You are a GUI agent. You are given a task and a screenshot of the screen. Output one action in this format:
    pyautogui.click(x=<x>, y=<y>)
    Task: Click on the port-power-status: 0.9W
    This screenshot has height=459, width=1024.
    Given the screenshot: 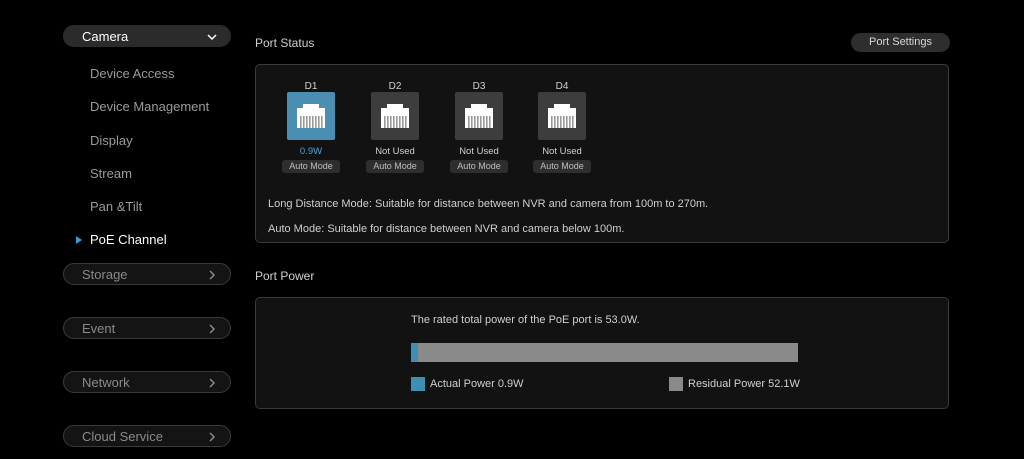 What is the action you would take?
    pyautogui.click(x=311, y=151)
    